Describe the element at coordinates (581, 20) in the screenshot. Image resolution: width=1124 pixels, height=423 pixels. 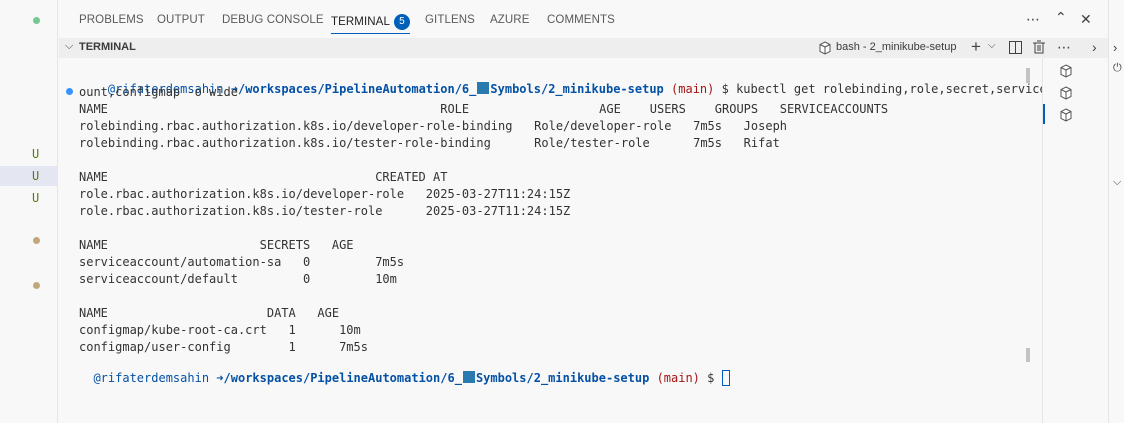
I see `tab-comments: COMMENTS` at that location.